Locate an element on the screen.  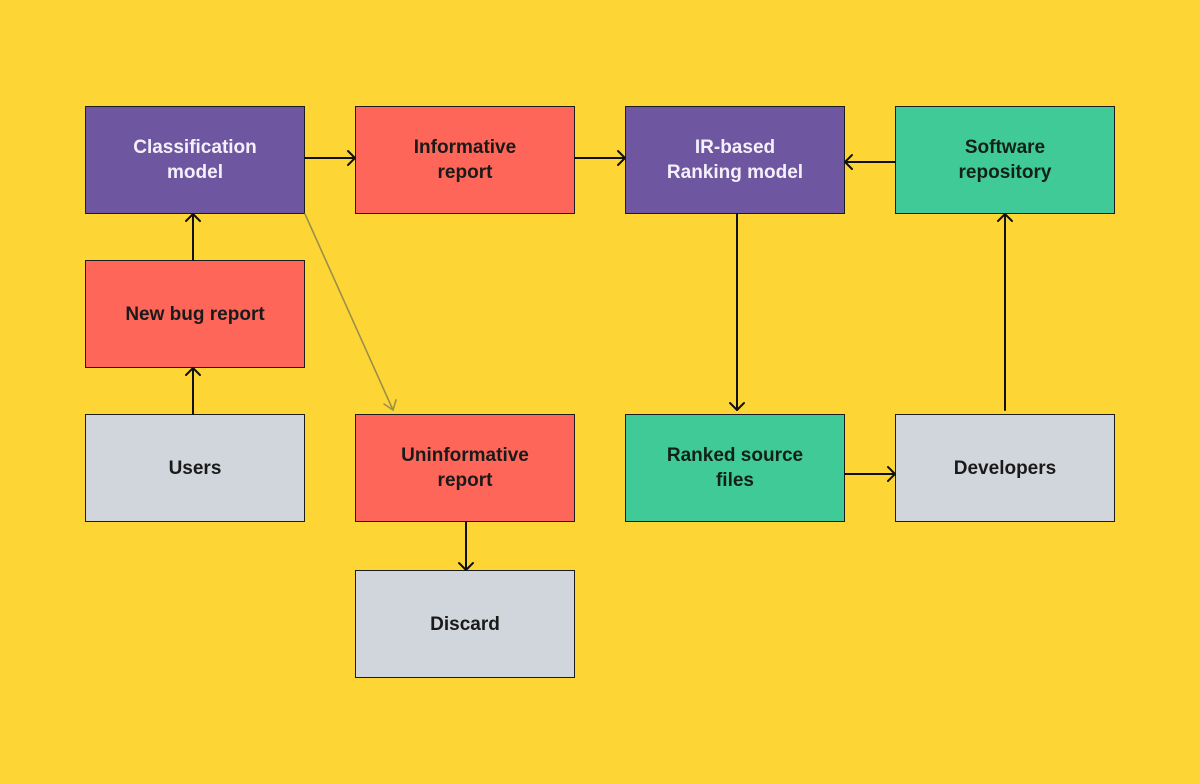
edge-classification-model-to-uninformative-report is located at coordinates (350, 312).